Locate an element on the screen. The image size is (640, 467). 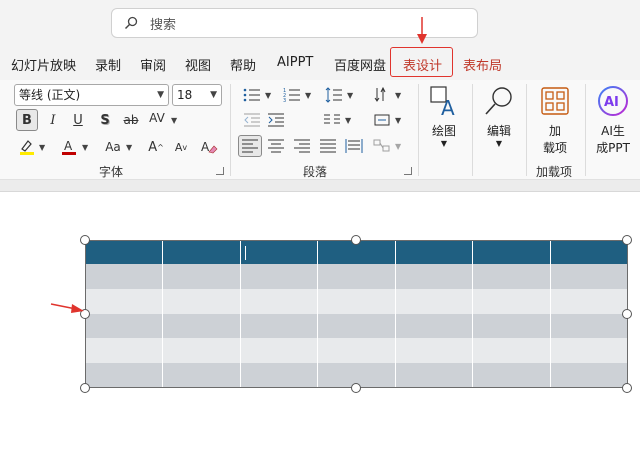
ai-generate-ppt-button: AI AI生 成PPT is located at coordinates (613, 120).